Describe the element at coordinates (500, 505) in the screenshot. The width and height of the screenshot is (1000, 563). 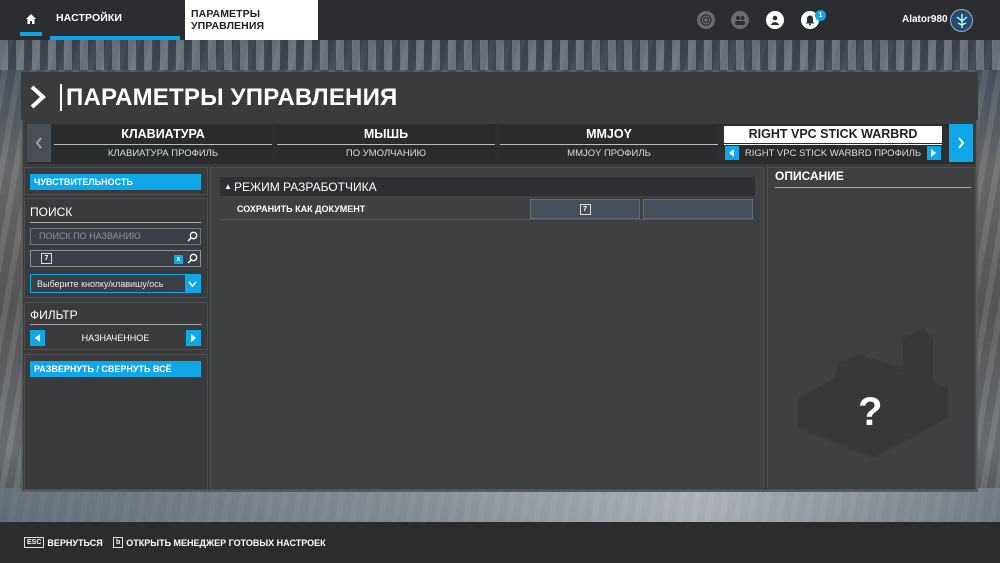
I see `background-floor` at that location.